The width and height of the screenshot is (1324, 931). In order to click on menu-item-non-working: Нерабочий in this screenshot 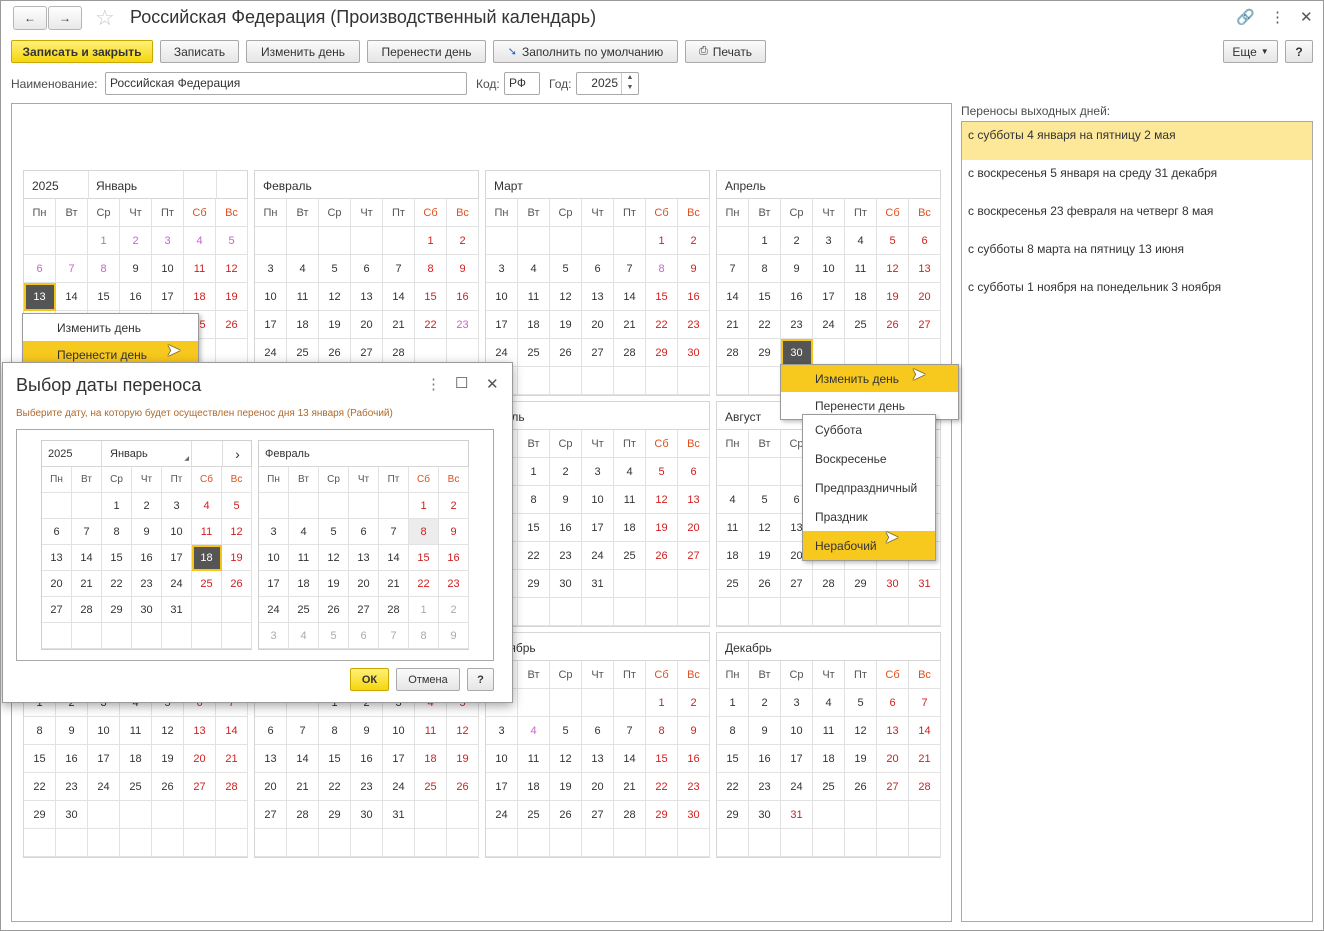, I will do `click(869, 545)`.